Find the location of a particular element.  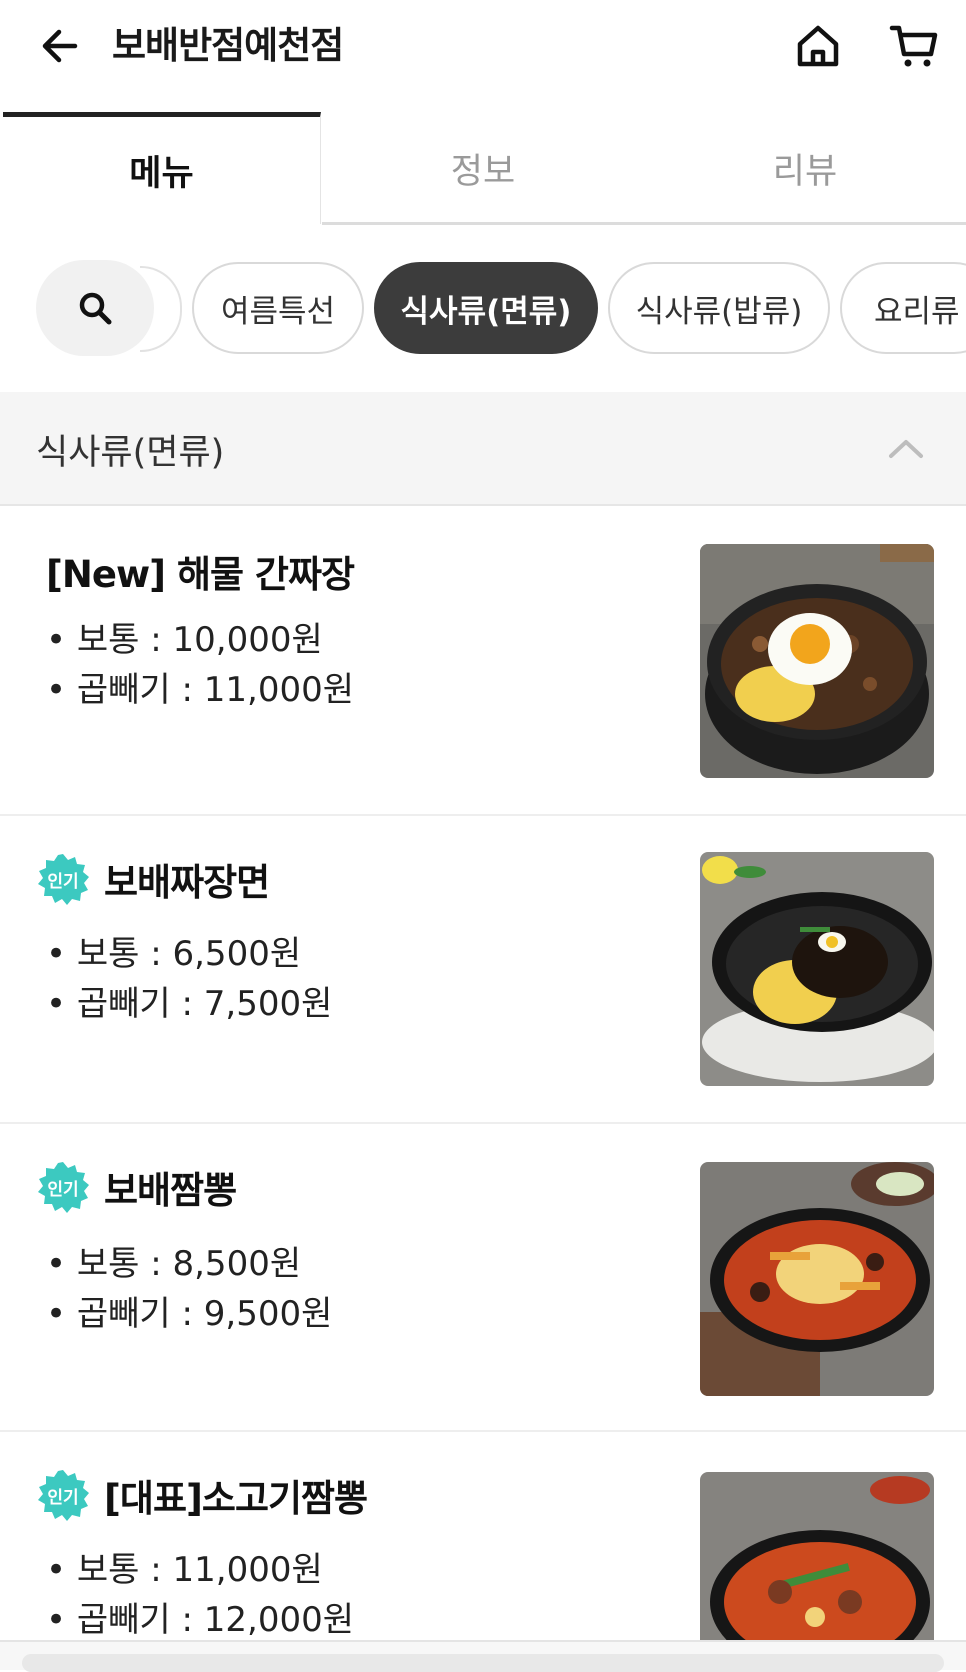

back-button is located at coordinates (60, 46).